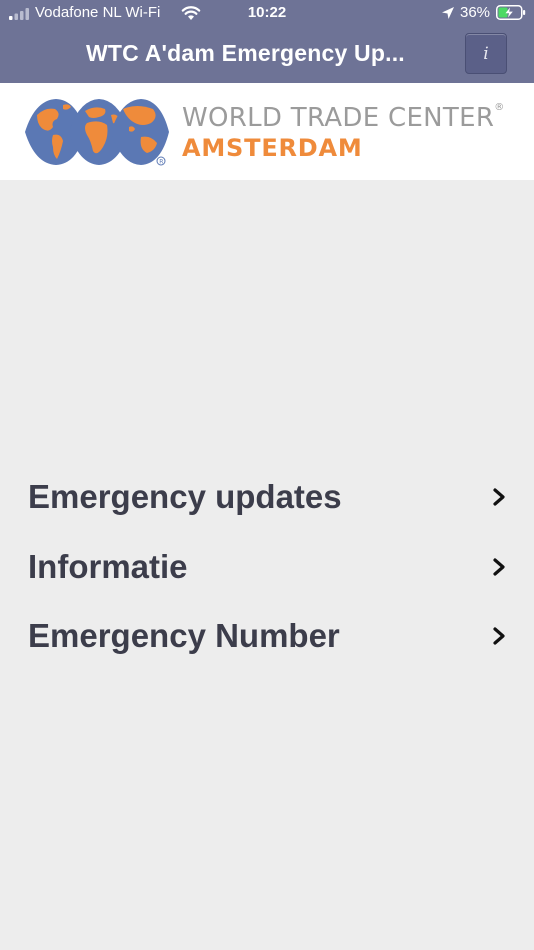  Describe the element at coordinates (448, 13) in the screenshot. I see `location-arrow-icon` at that location.